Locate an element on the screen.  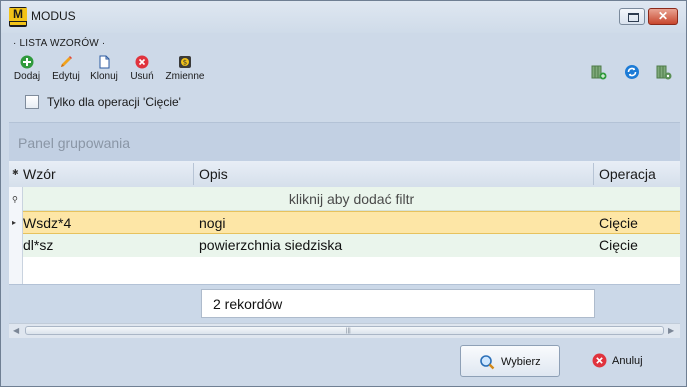
column-header-wzor: Wzór is located at coordinates (39, 174).